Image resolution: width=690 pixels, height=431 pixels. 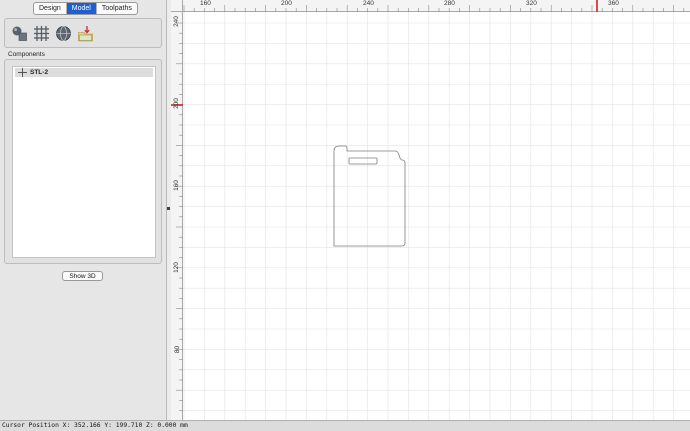 I want to click on tab-design: Design, so click(x=50, y=8).